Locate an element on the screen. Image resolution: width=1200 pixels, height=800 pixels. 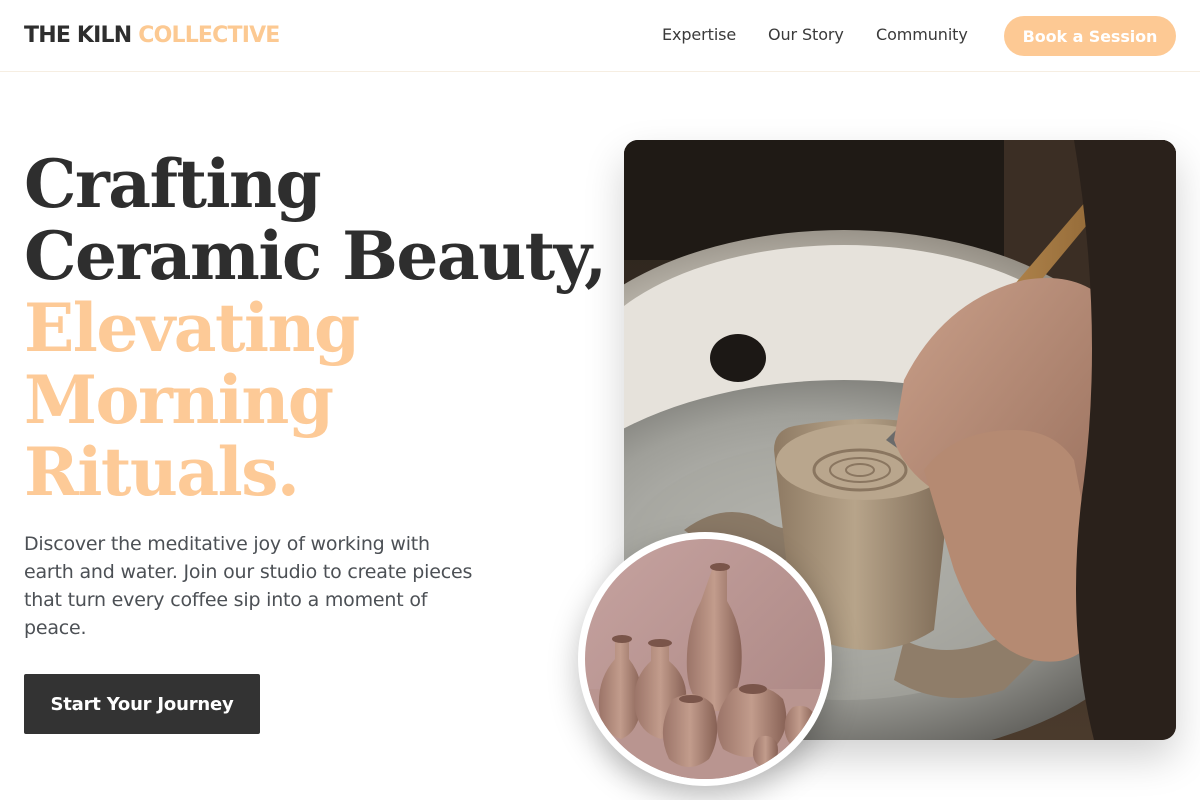
clay-vases-photo is located at coordinates (705, 659).